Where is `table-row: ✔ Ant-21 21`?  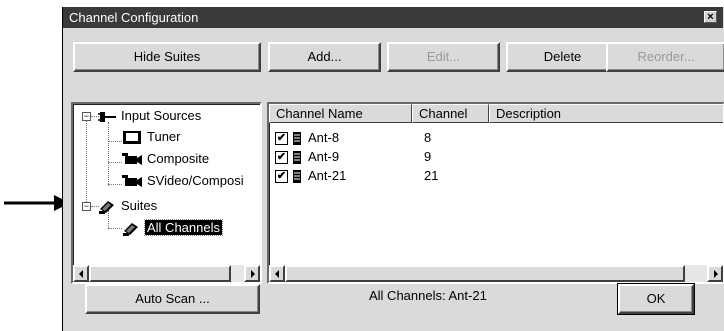
table-row: ✔ Ant-21 21 is located at coordinates (496, 176).